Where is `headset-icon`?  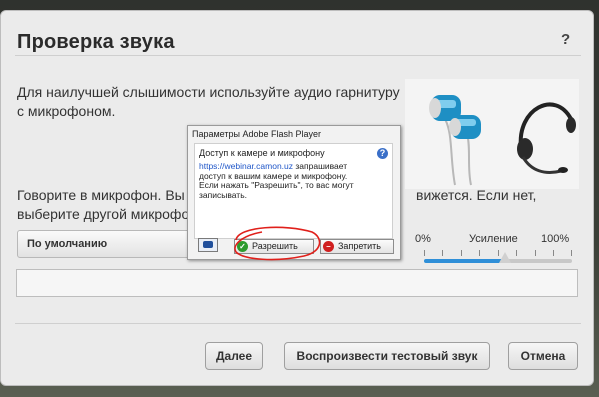 headset-icon is located at coordinates (546, 138).